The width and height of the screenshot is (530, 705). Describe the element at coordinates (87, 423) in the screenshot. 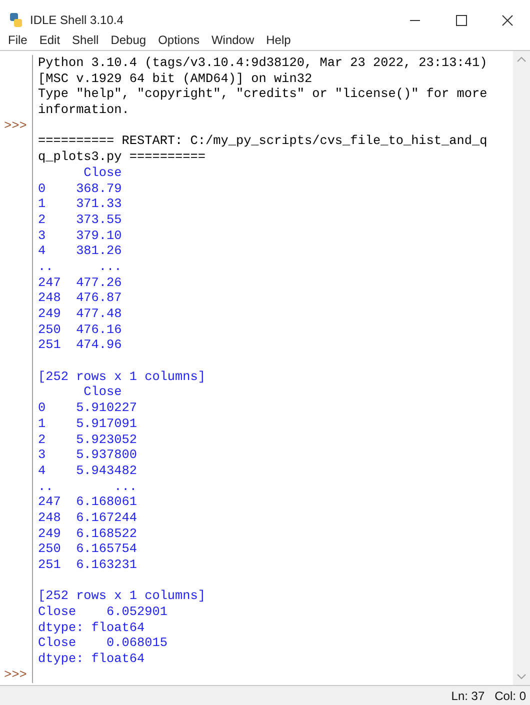

I see `output-line: 1 5.917091` at that location.